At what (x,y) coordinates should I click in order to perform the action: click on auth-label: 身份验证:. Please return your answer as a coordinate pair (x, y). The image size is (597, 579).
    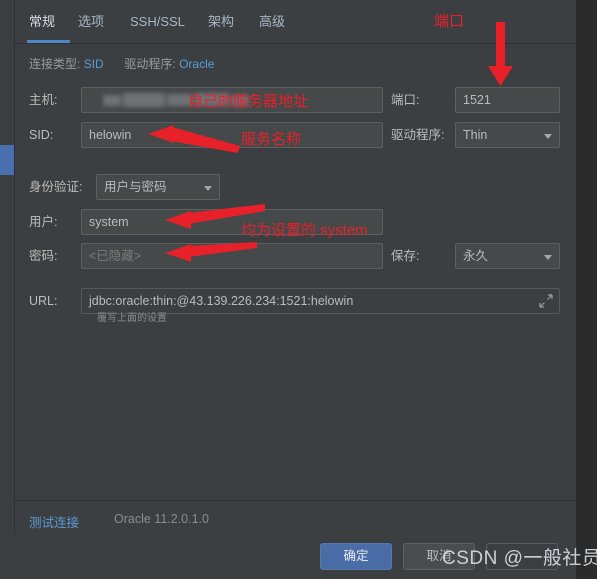
    Looking at the image, I should click on (56, 187).